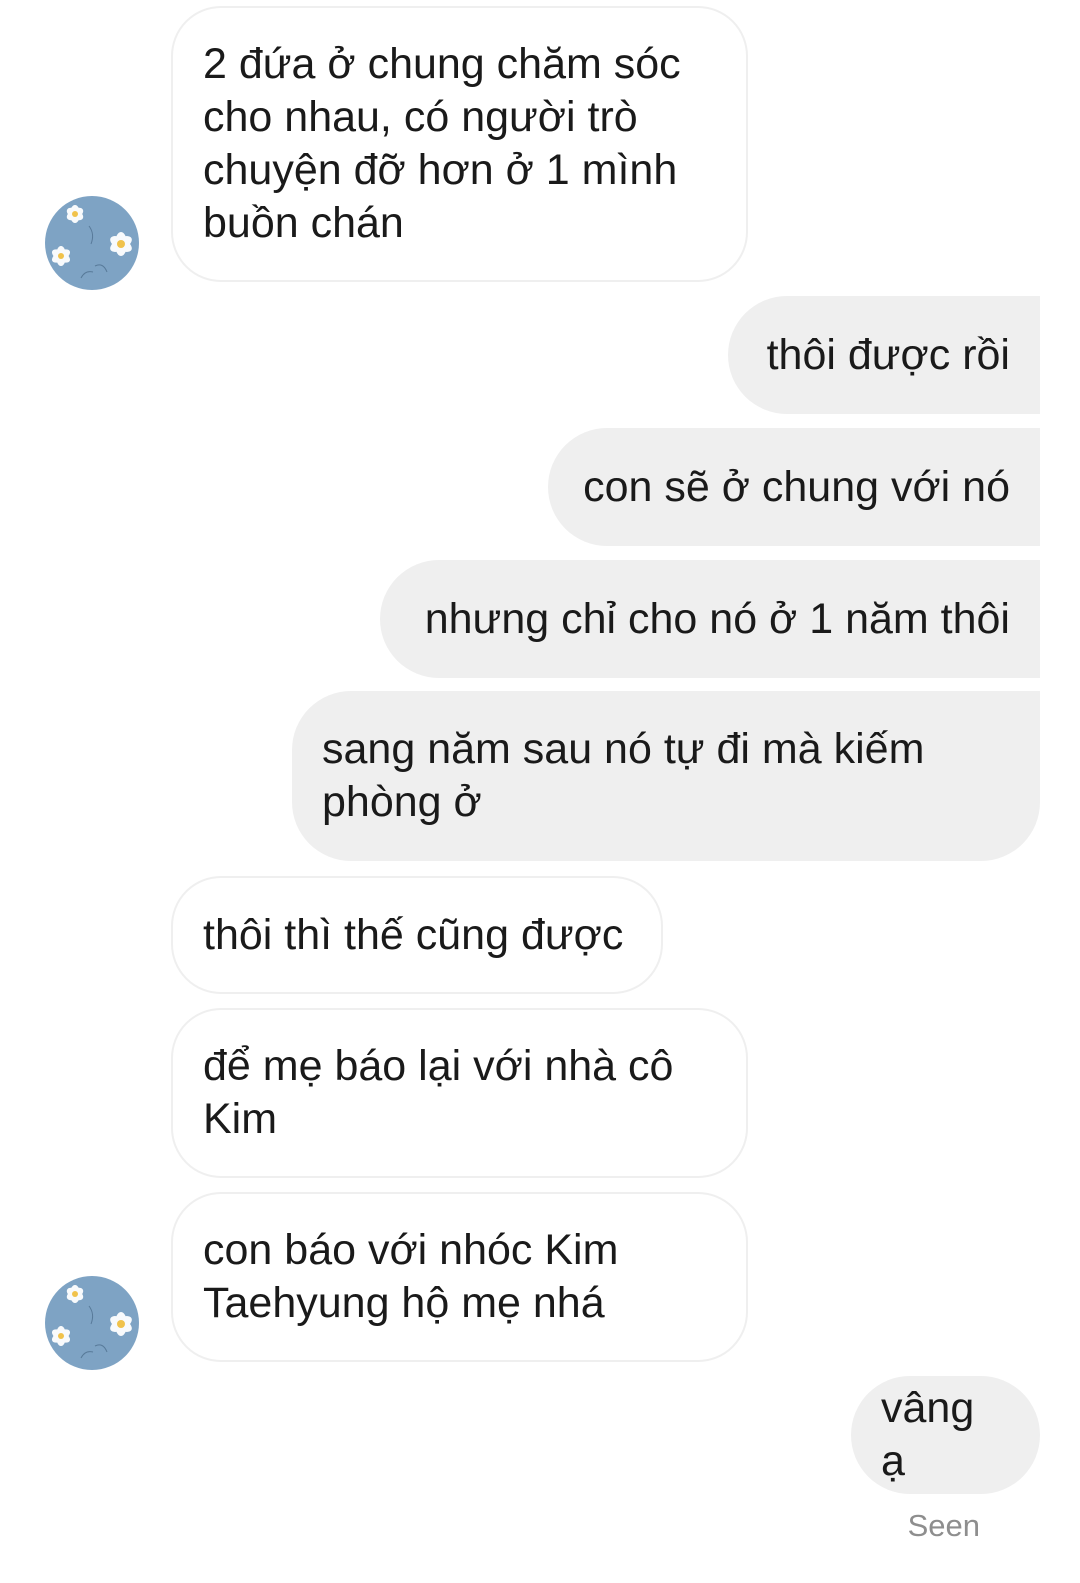 Image resolution: width=1080 pixels, height=1583 pixels. I want to click on message-text: sang năm sau nó tự đi mà kiếm phòng ở, so click(629, 775).